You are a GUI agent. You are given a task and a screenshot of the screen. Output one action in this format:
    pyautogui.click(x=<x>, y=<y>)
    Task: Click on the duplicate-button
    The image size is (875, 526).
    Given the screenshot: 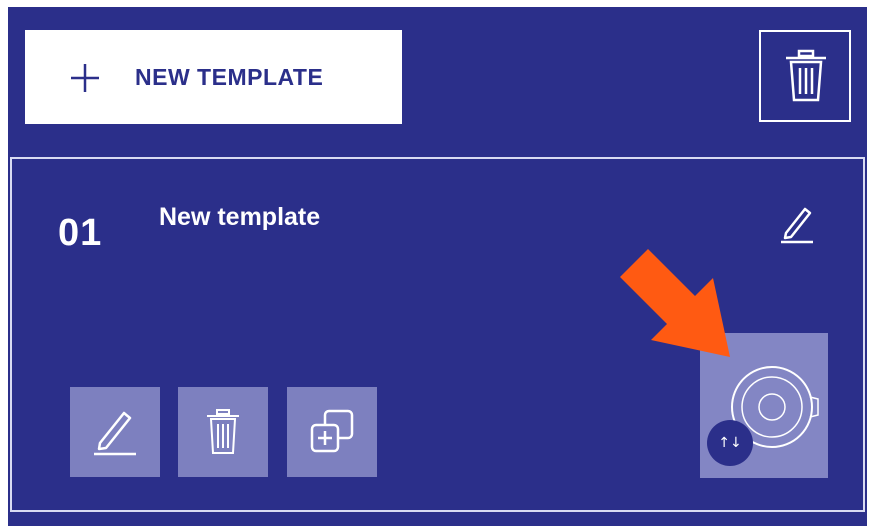 What is the action you would take?
    pyautogui.click(x=332, y=432)
    